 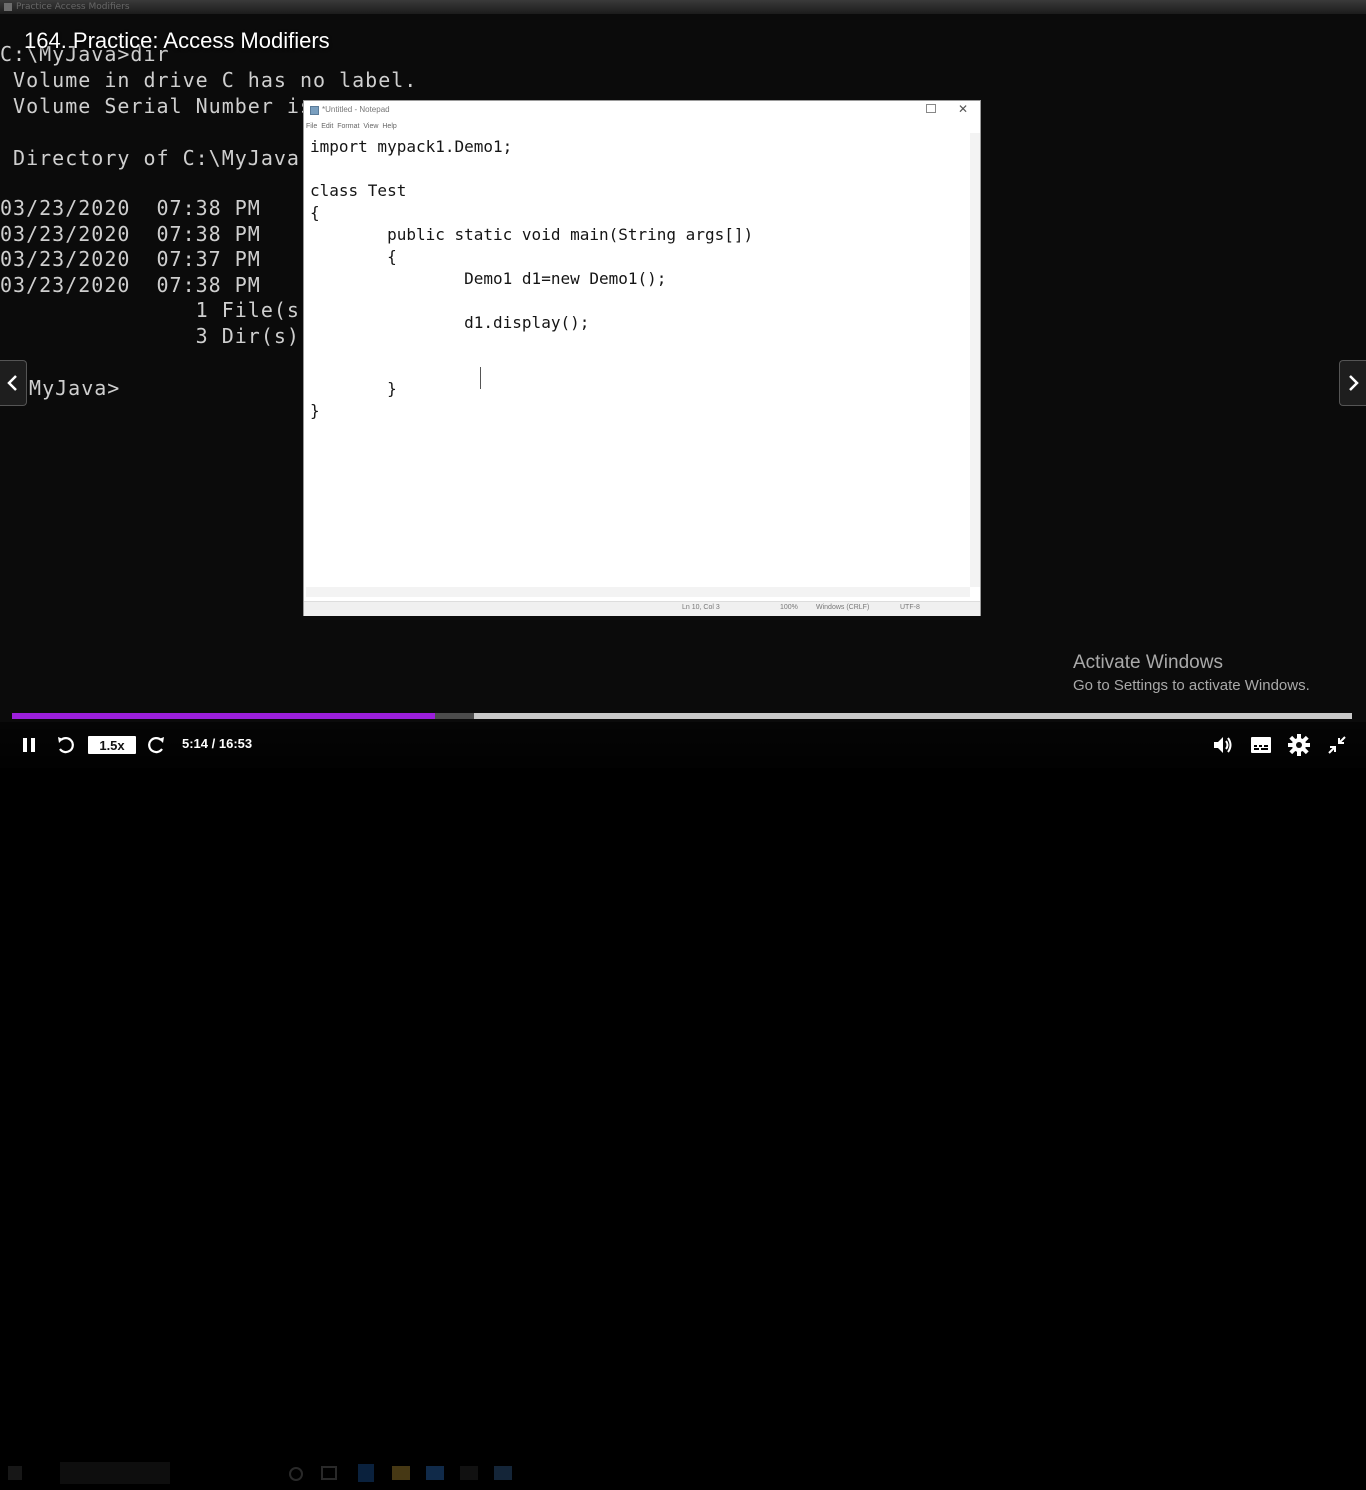 What do you see at coordinates (156, 106) in the screenshot?
I see `cmd-line: Volume Serial Number is` at bounding box center [156, 106].